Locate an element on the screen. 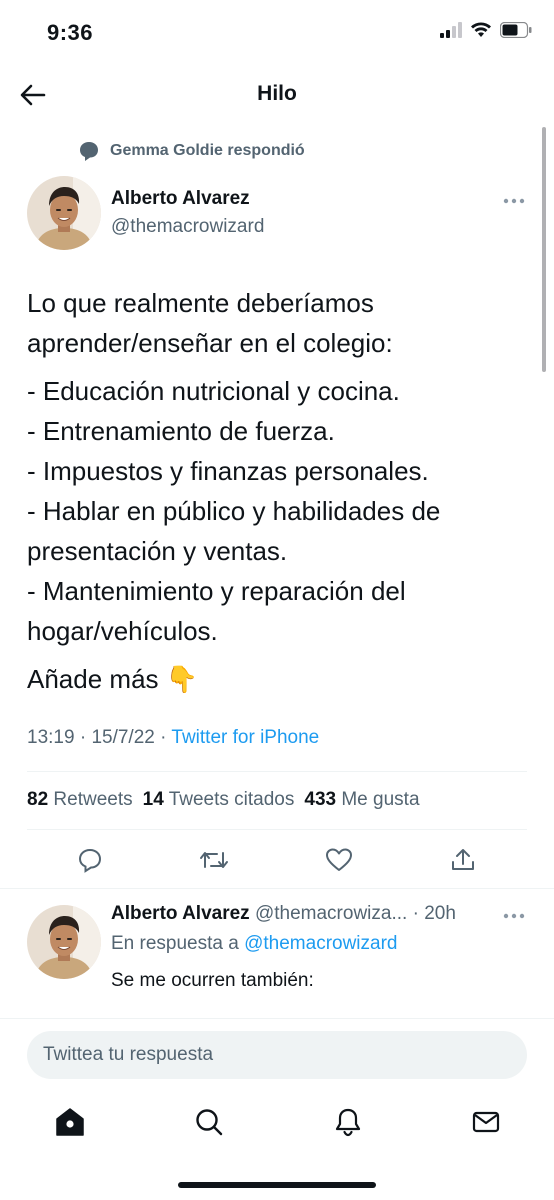 The height and width of the screenshot is (1200, 554). home-icon is located at coordinates (70, 1122).